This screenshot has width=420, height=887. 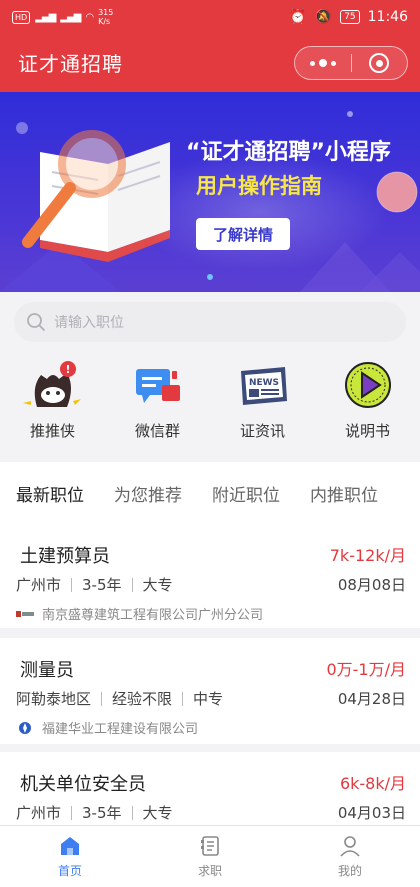 I want to click on job-date: 04月03日, so click(x=371, y=813).